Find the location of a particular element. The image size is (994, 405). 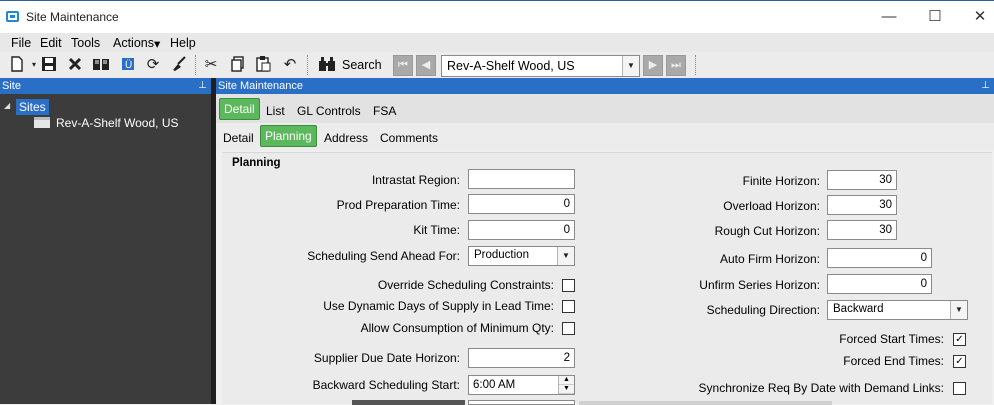

backward-scheduling-start-label: Backward Scheduling Start: is located at coordinates (386, 385).